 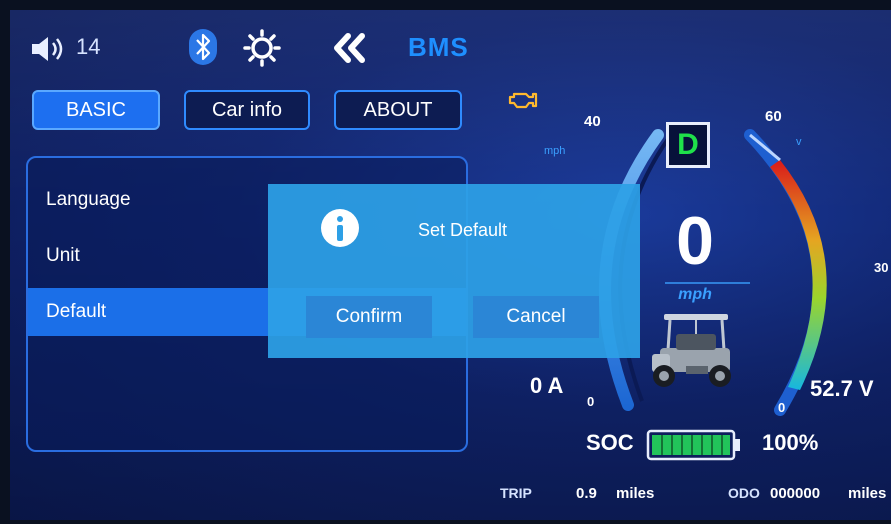 I want to click on current-value: 0 A, so click(x=547, y=385).